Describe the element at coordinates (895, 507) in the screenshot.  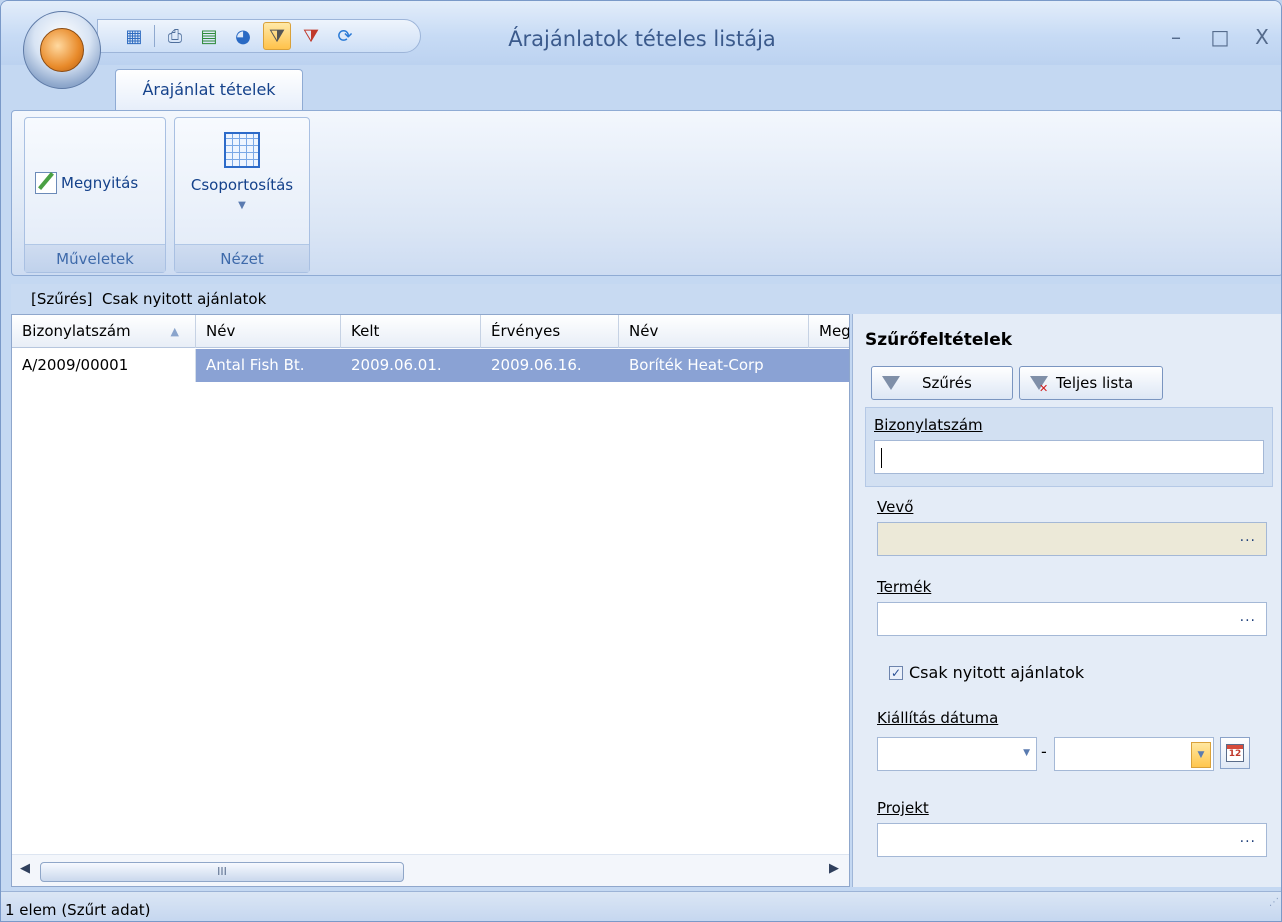
I see `customer-label: Vevő` at that location.